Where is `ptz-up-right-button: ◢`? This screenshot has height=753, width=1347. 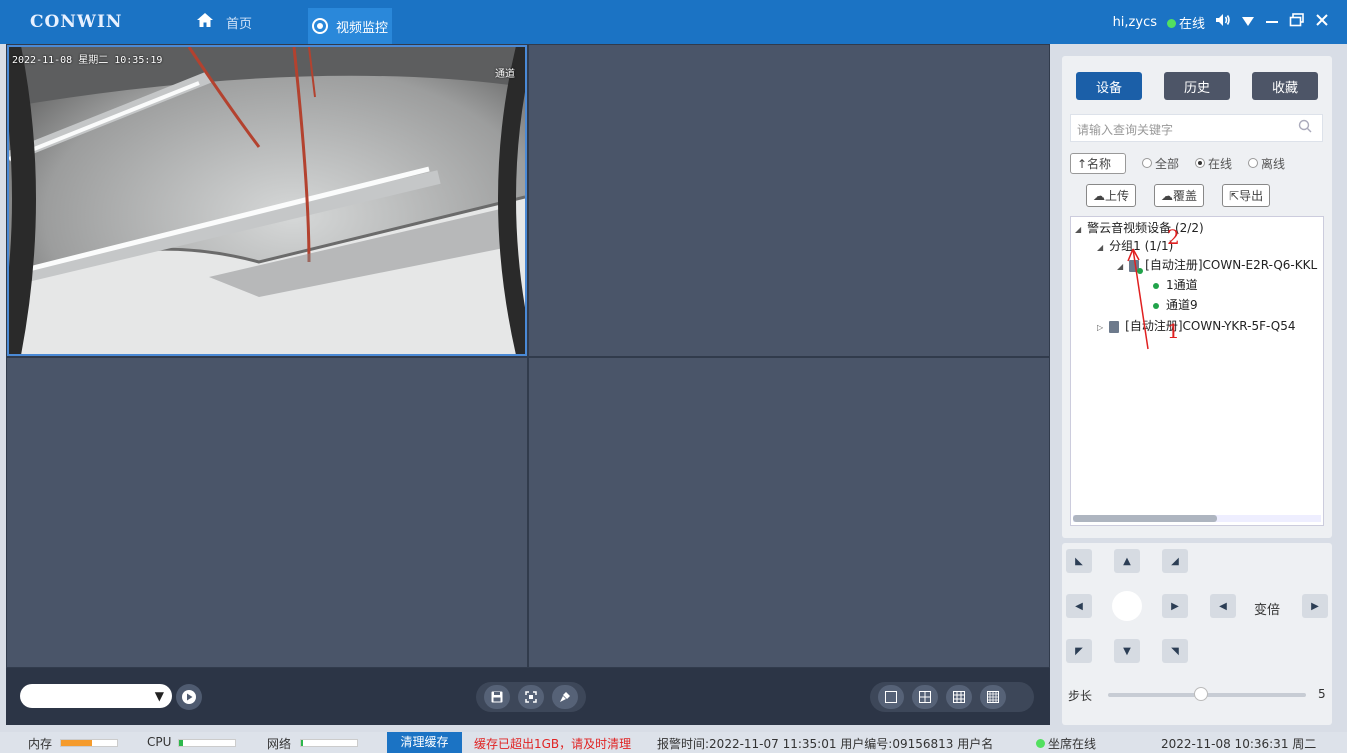 ptz-up-right-button: ◢ is located at coordinates (1175, 561).